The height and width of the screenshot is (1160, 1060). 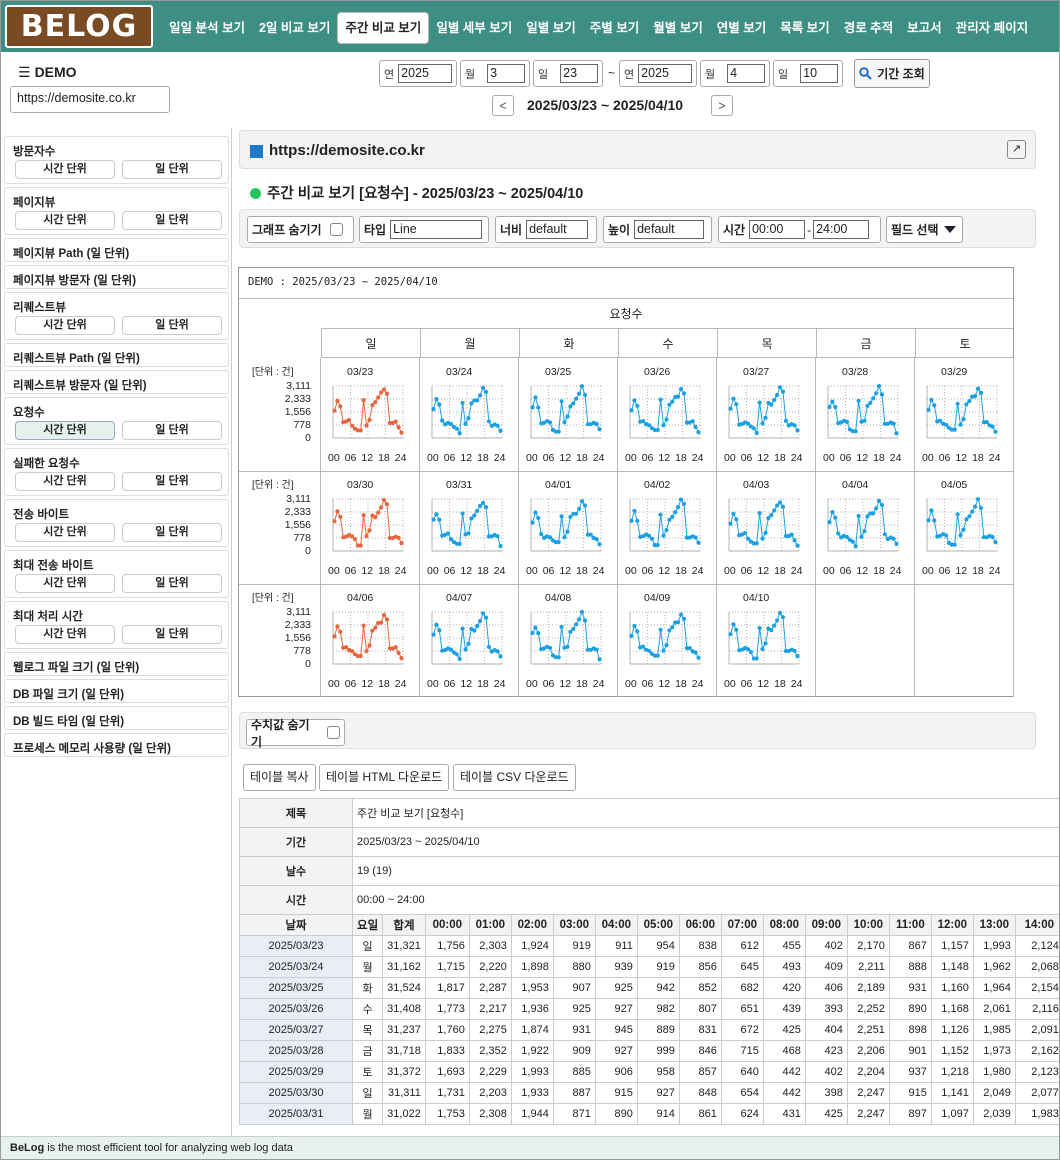 I want to click on day-mini-chart: 03/29 00 06 12 18 24, so click(x=964, y=414).